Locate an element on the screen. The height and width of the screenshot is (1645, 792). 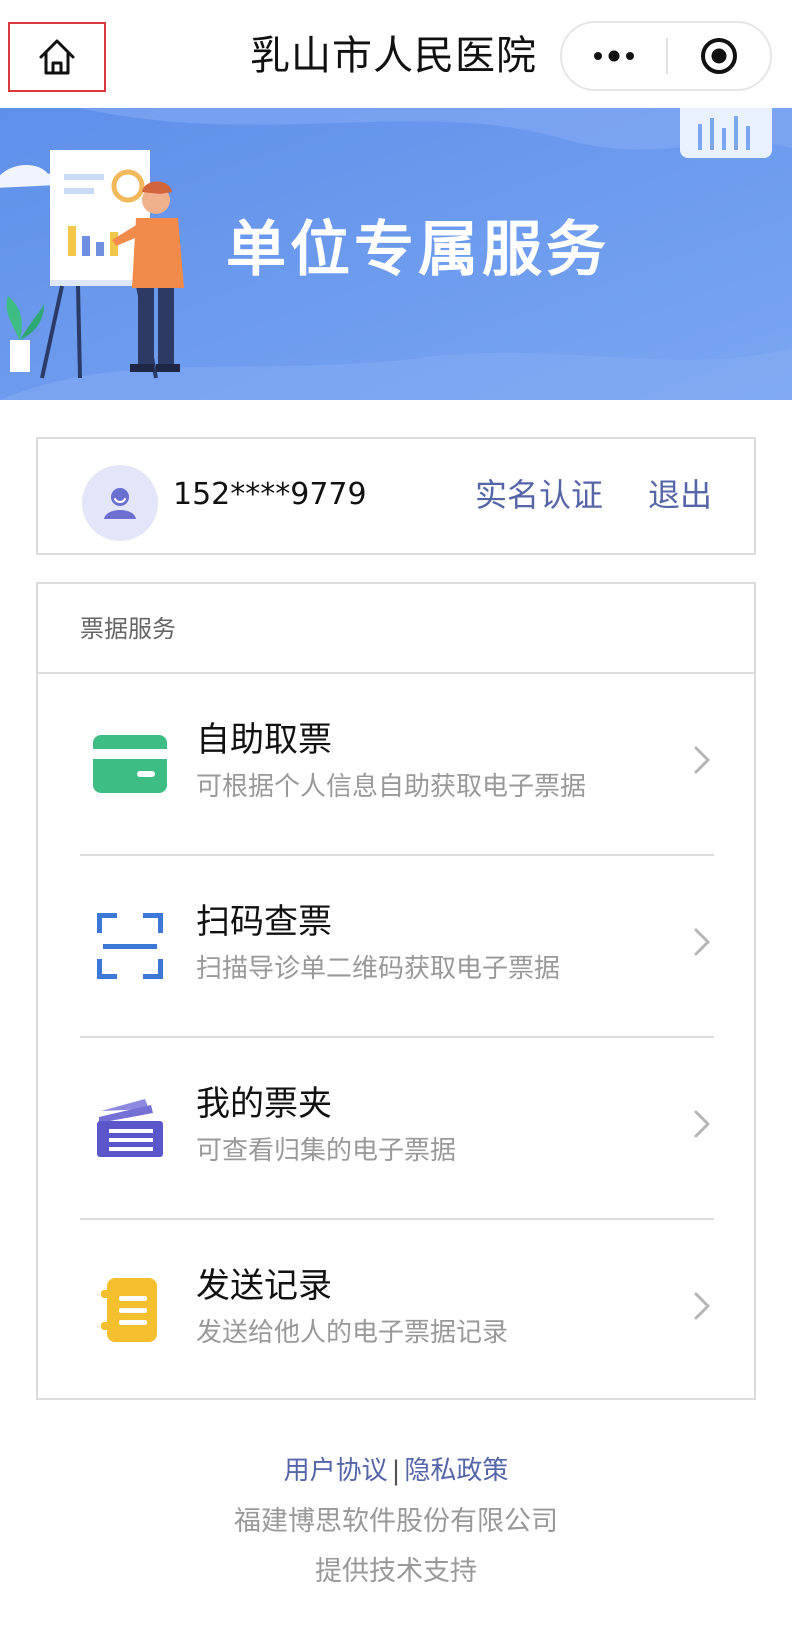
record-list-icon is located at coordinates (130, 1310).